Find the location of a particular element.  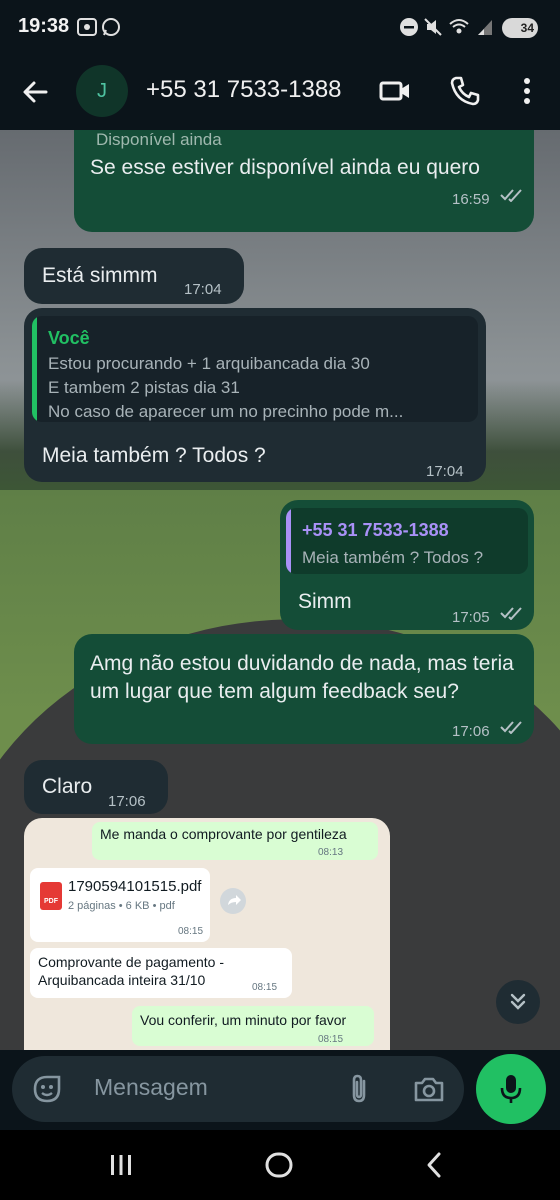

system-navigation-bar is located at coordinates (280, 1165).